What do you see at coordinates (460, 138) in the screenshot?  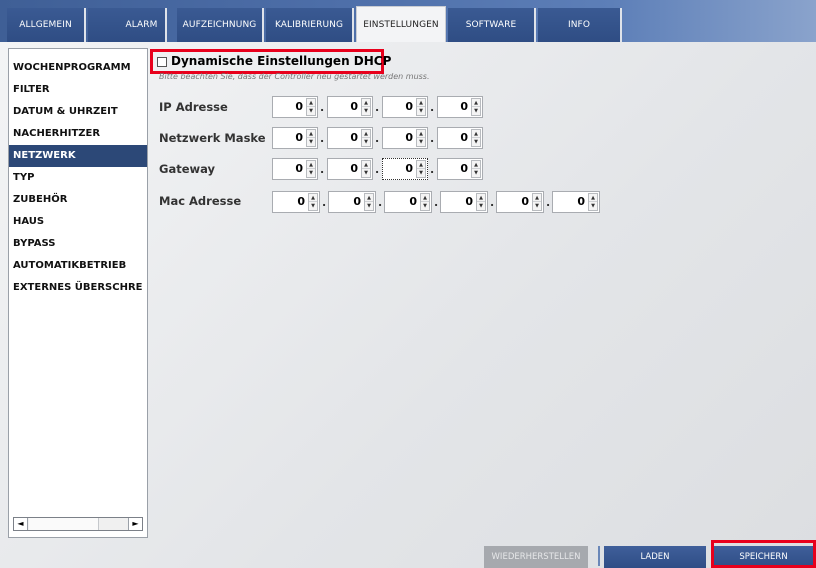 I see `netmask-octet-4-input: 0 ▲ ▼` at bounding box center [460, 138].